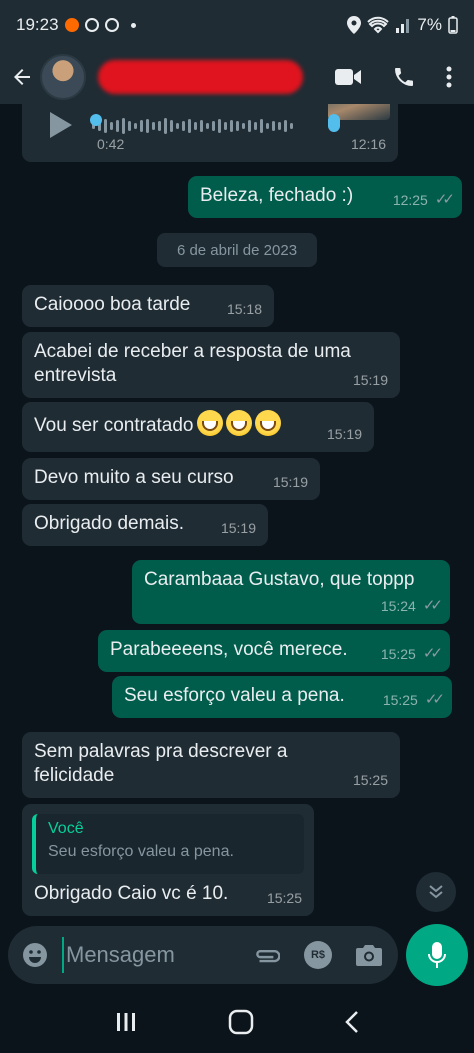 The height and width of the screenshot is (1053, 474). What do you see at coordinates (429, 24) in the screenshot?
I see `battery-percent: 7%` at bounding box center [429, 24].